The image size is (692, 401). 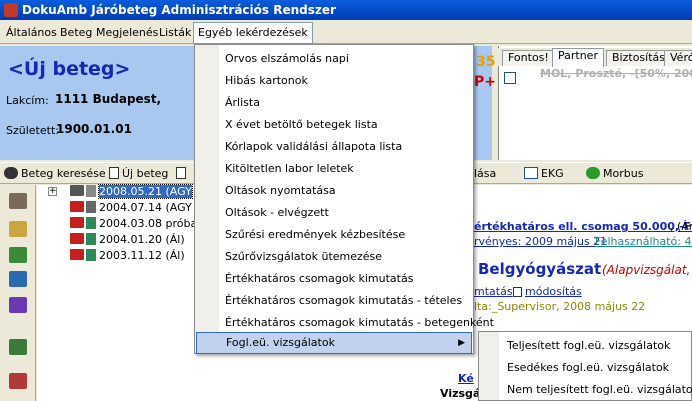 What do you see at coordinates (681, 226) in the screenshot?
I see `package-suffix: , (Ár` at bounding box center [681, 226].